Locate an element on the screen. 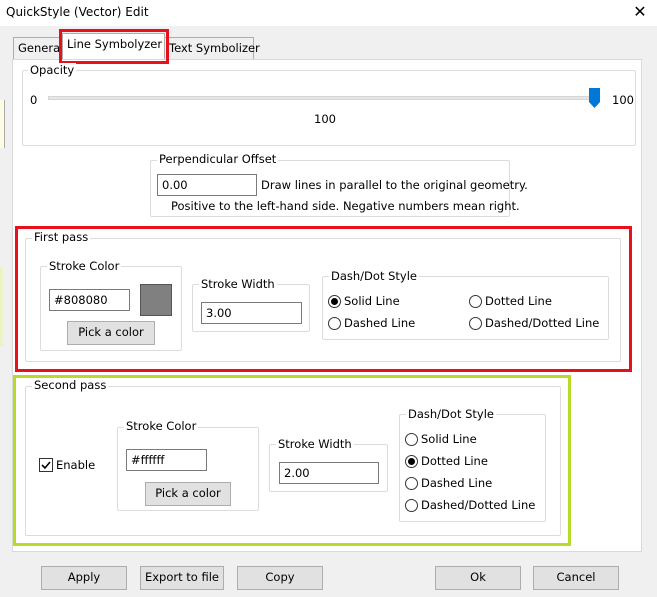  second-color-input: #ffffff is located at coordinates (166, 460).